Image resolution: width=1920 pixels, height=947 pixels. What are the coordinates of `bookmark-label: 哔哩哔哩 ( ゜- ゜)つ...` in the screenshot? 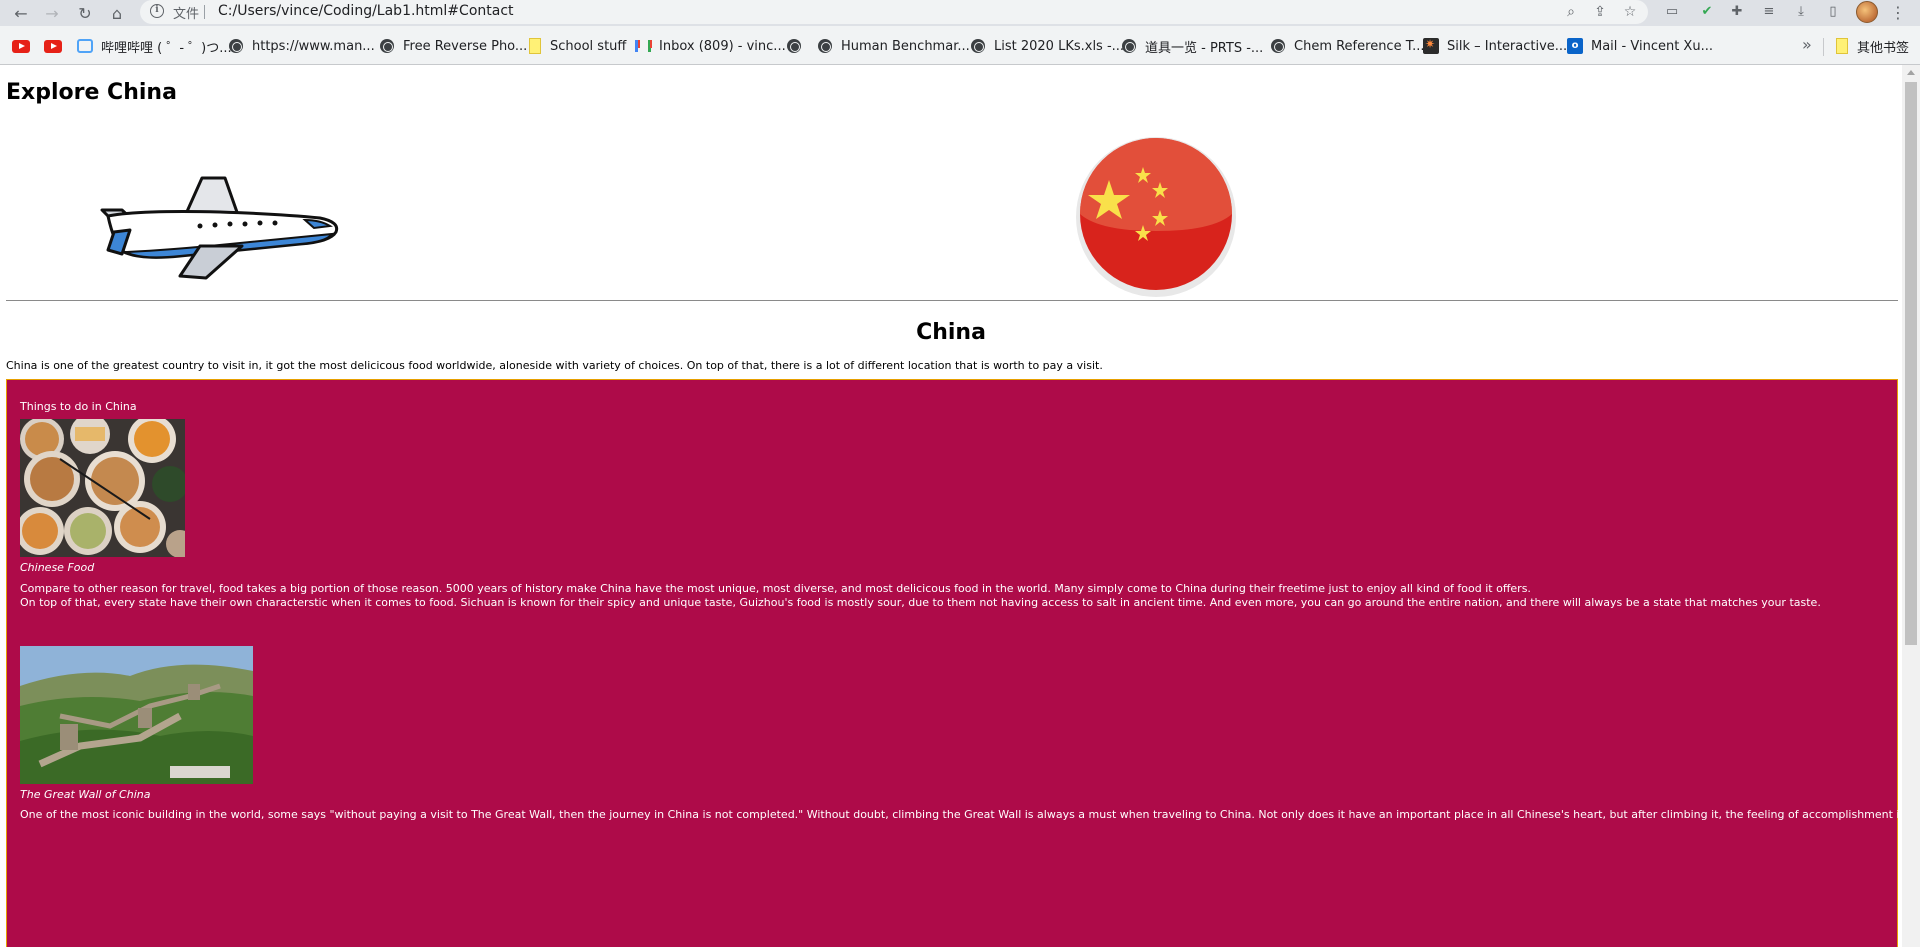 It's located at (166, 48).